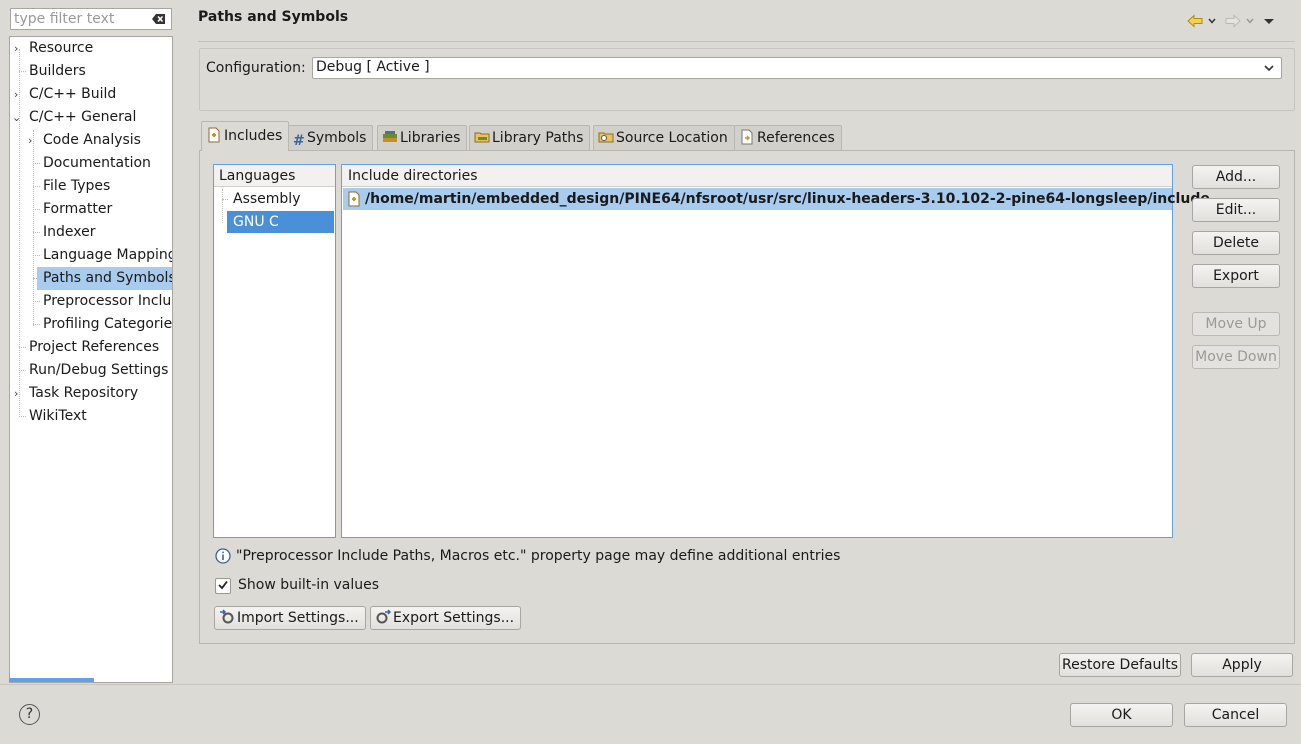 The height and width of the screenshot is (744, 1301). I want to click on libraries-icon, so click(390, 136).